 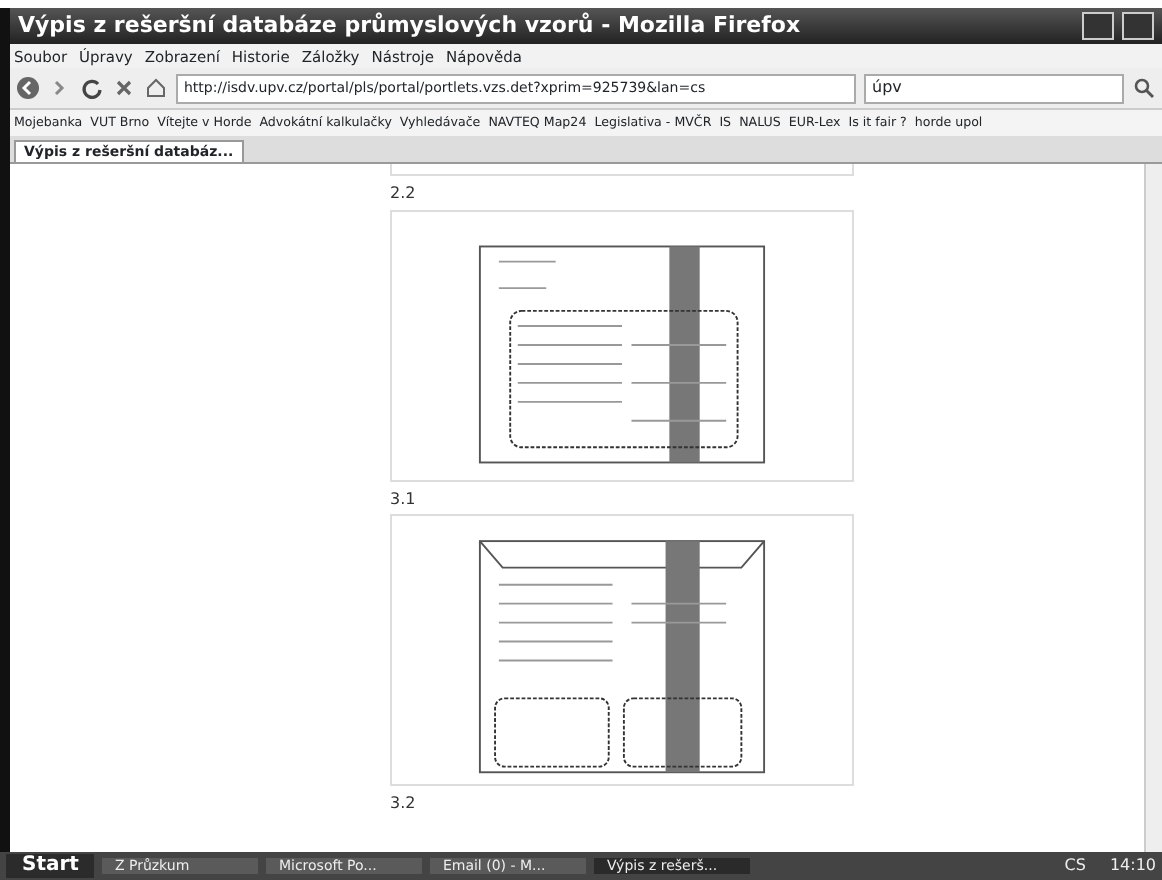 What do you see at coordinates (404, 499) in the screenshot?
I see `section-label: 3.1` at bounding box center [404, 499].